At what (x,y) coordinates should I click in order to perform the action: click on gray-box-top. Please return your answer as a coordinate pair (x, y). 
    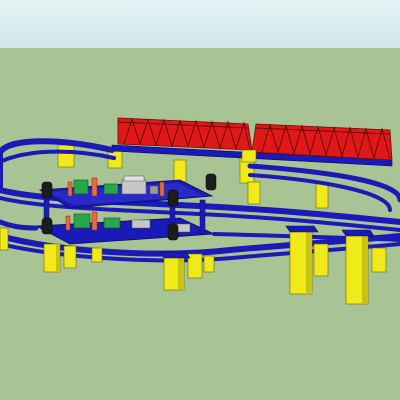
    Looking at the image, I should click on (134, 178).